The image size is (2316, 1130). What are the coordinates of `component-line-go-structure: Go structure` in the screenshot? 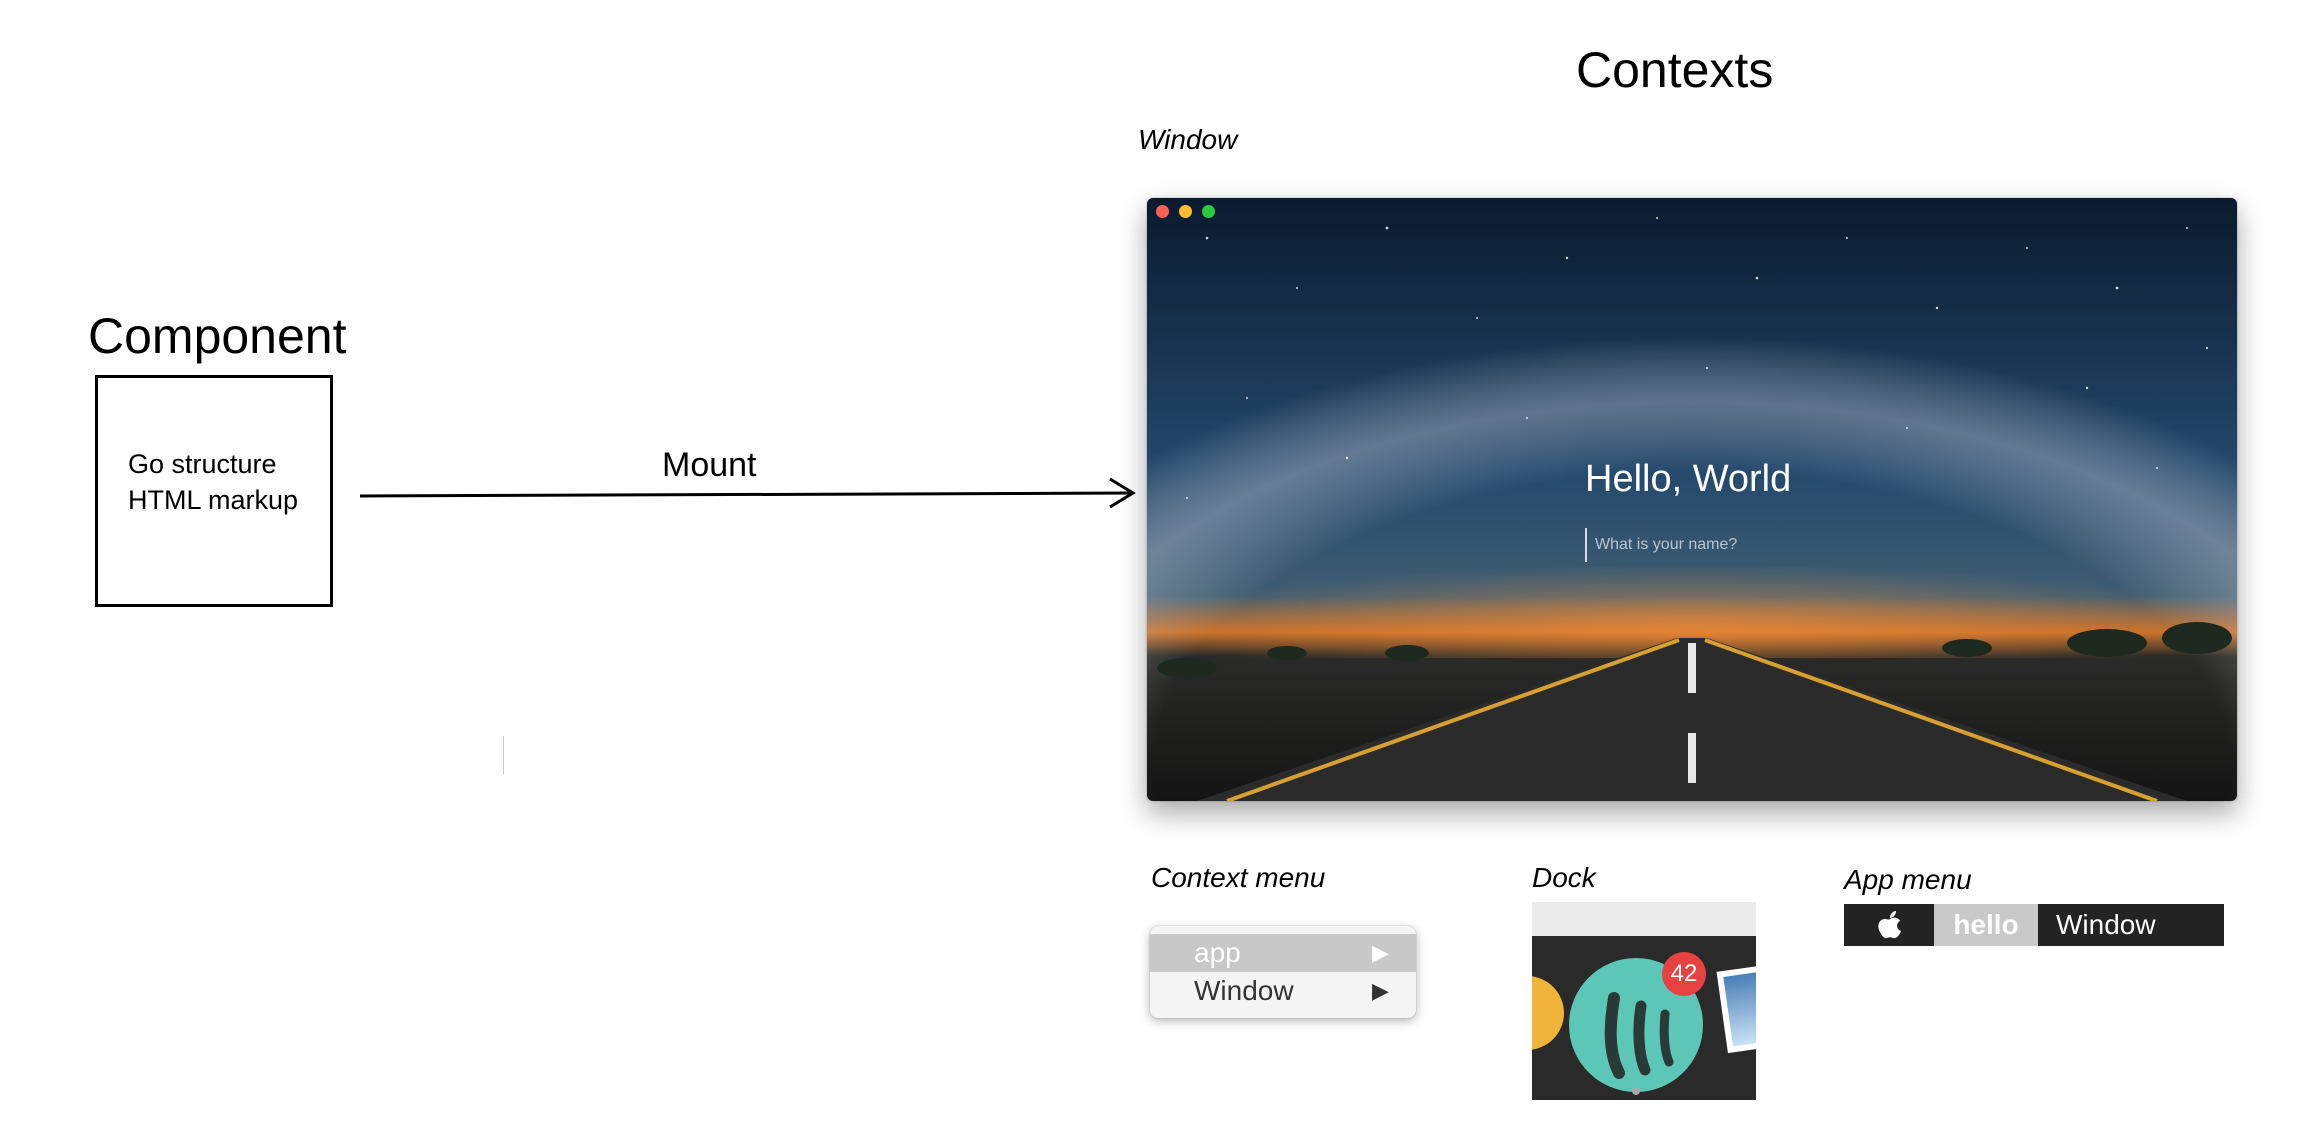 It's located at (202, 464).